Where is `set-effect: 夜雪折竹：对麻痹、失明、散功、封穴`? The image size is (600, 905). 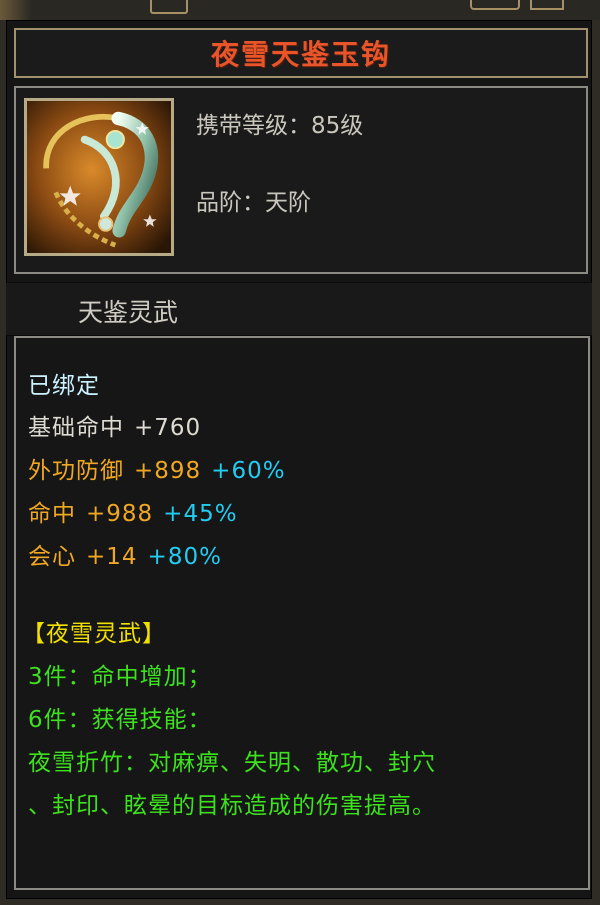 set-effect: 夜雪折竹：对麻痹、失明、散功、封穴 is located at coordinates (232, 763).